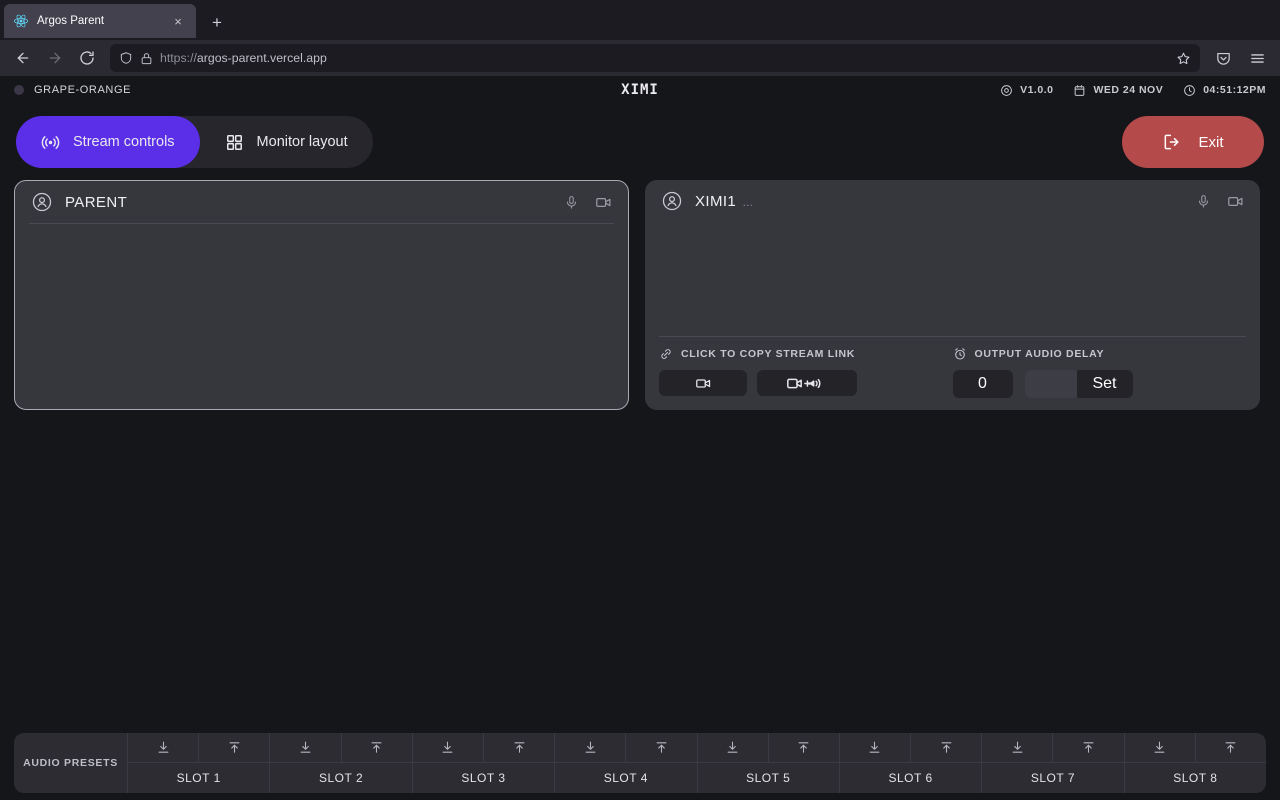  What do you see at coordinates (1052, 778) in the screenshot?
I see `preset-slot-label: SLOT 7` at bounding box center [1052, 778].